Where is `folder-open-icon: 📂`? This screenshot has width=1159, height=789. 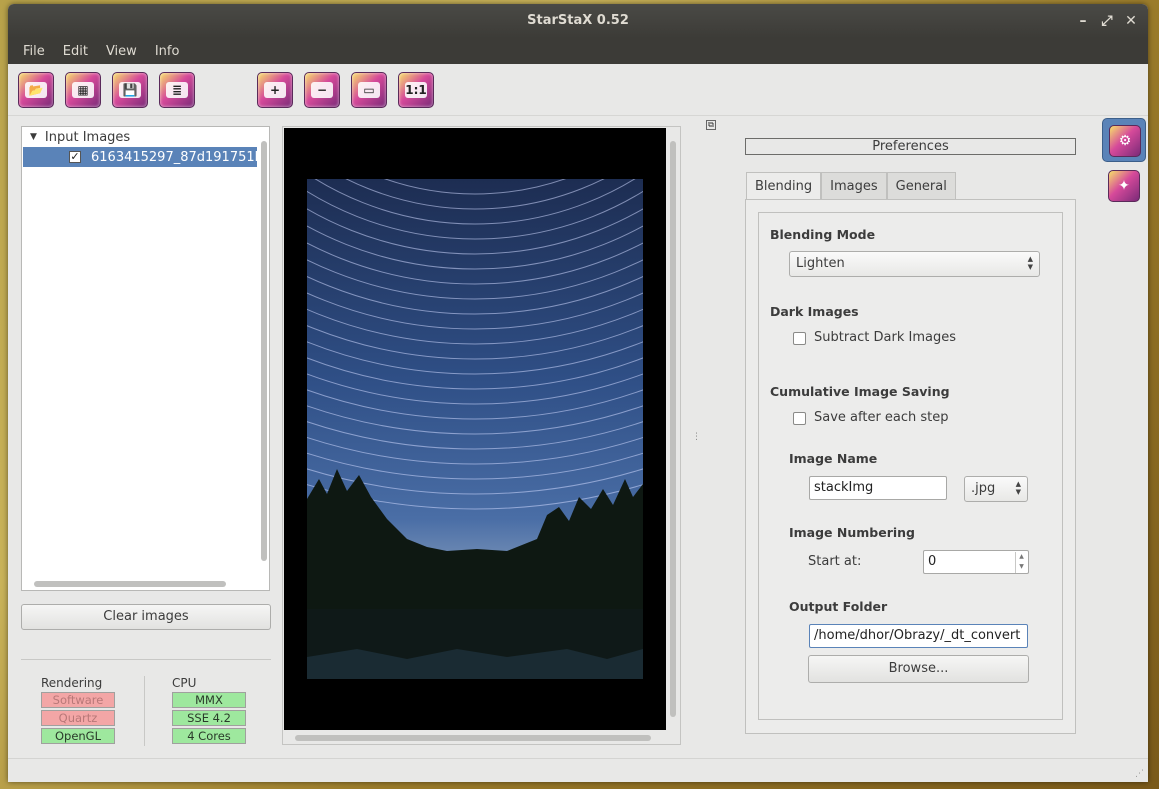 folder-open-icon: 📂 is located at coordinates (36, 90).